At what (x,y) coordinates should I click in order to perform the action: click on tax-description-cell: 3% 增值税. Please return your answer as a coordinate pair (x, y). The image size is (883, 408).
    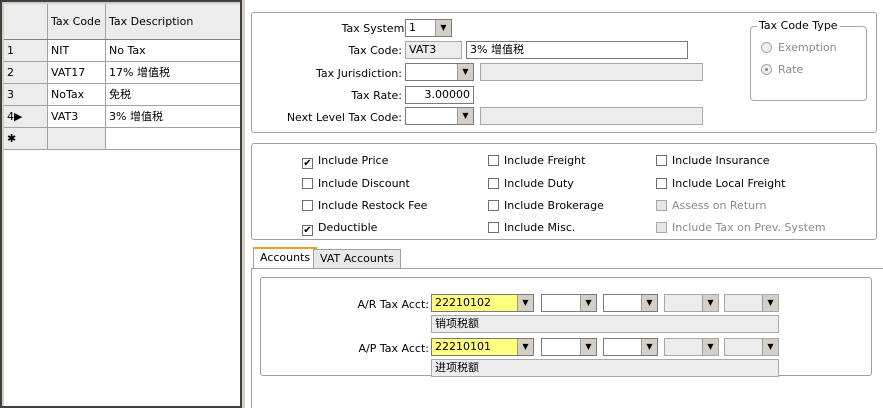
    Looking at the image, I should click on (173, 116).